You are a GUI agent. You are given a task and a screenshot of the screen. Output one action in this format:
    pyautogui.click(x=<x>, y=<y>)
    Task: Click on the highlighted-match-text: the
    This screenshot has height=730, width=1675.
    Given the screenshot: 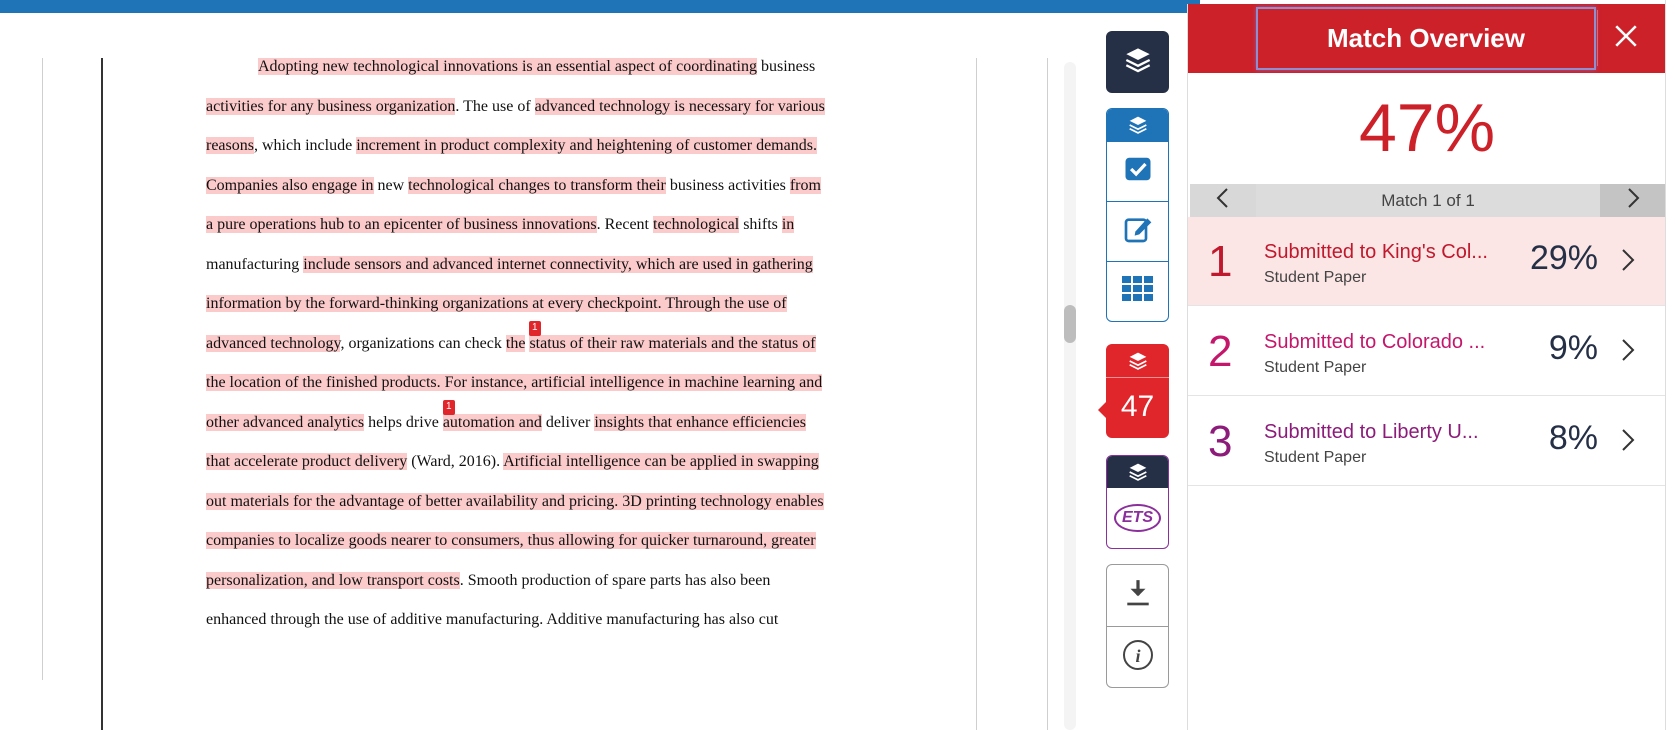 What is the action you would take?
    pyautogui.click(x=515, y=343)
    